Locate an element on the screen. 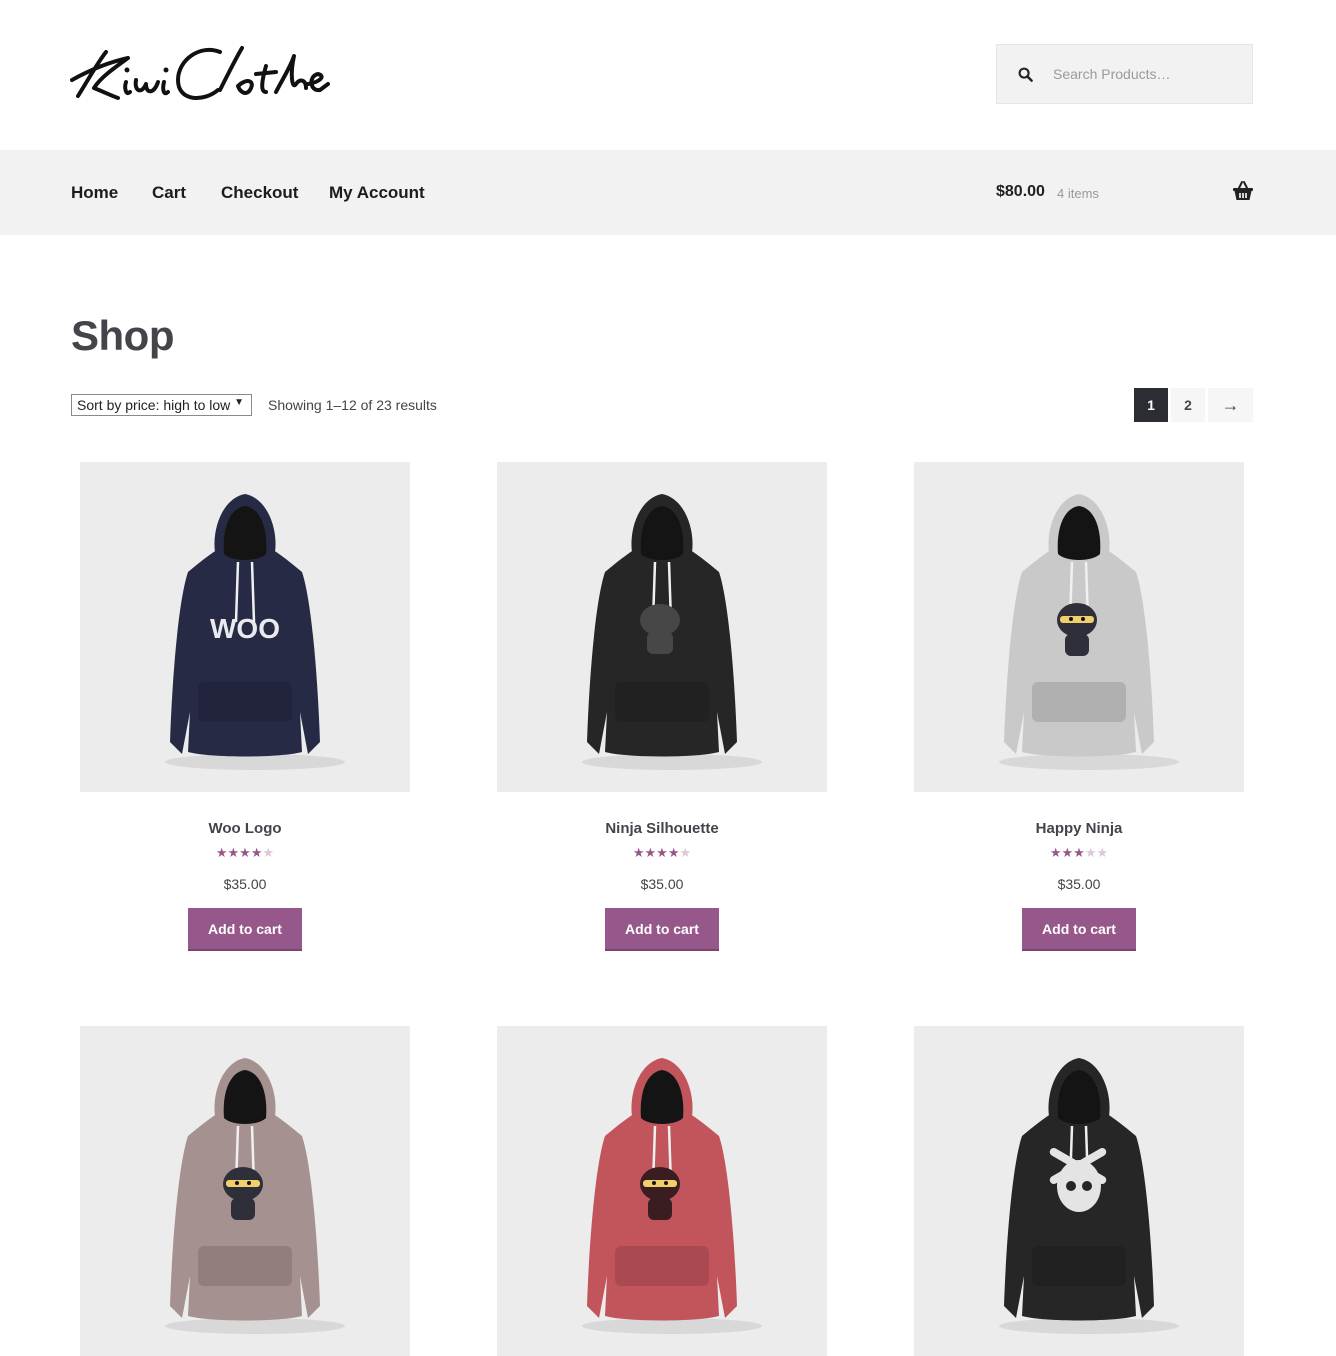 The height and width of the screenshot is (1356, 1336). product-image: WOO is located at coordinates (245, 627).